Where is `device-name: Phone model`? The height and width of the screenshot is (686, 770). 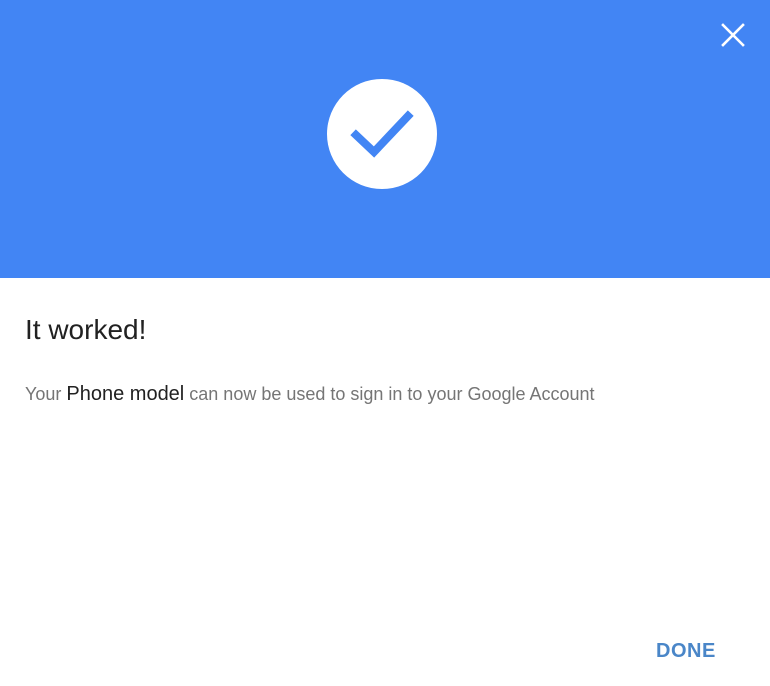
device-name: Phone model is located at coordinates (125, 394).